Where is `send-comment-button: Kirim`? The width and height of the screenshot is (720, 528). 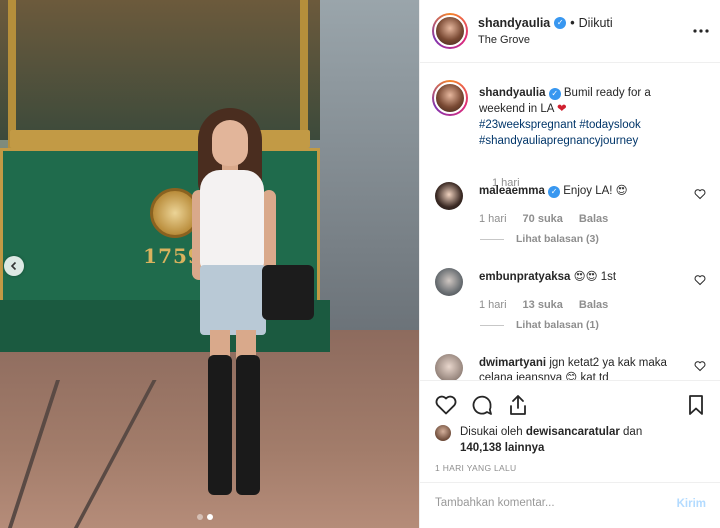 send-comment-button: Kirim is located at coordinates (691, 504).